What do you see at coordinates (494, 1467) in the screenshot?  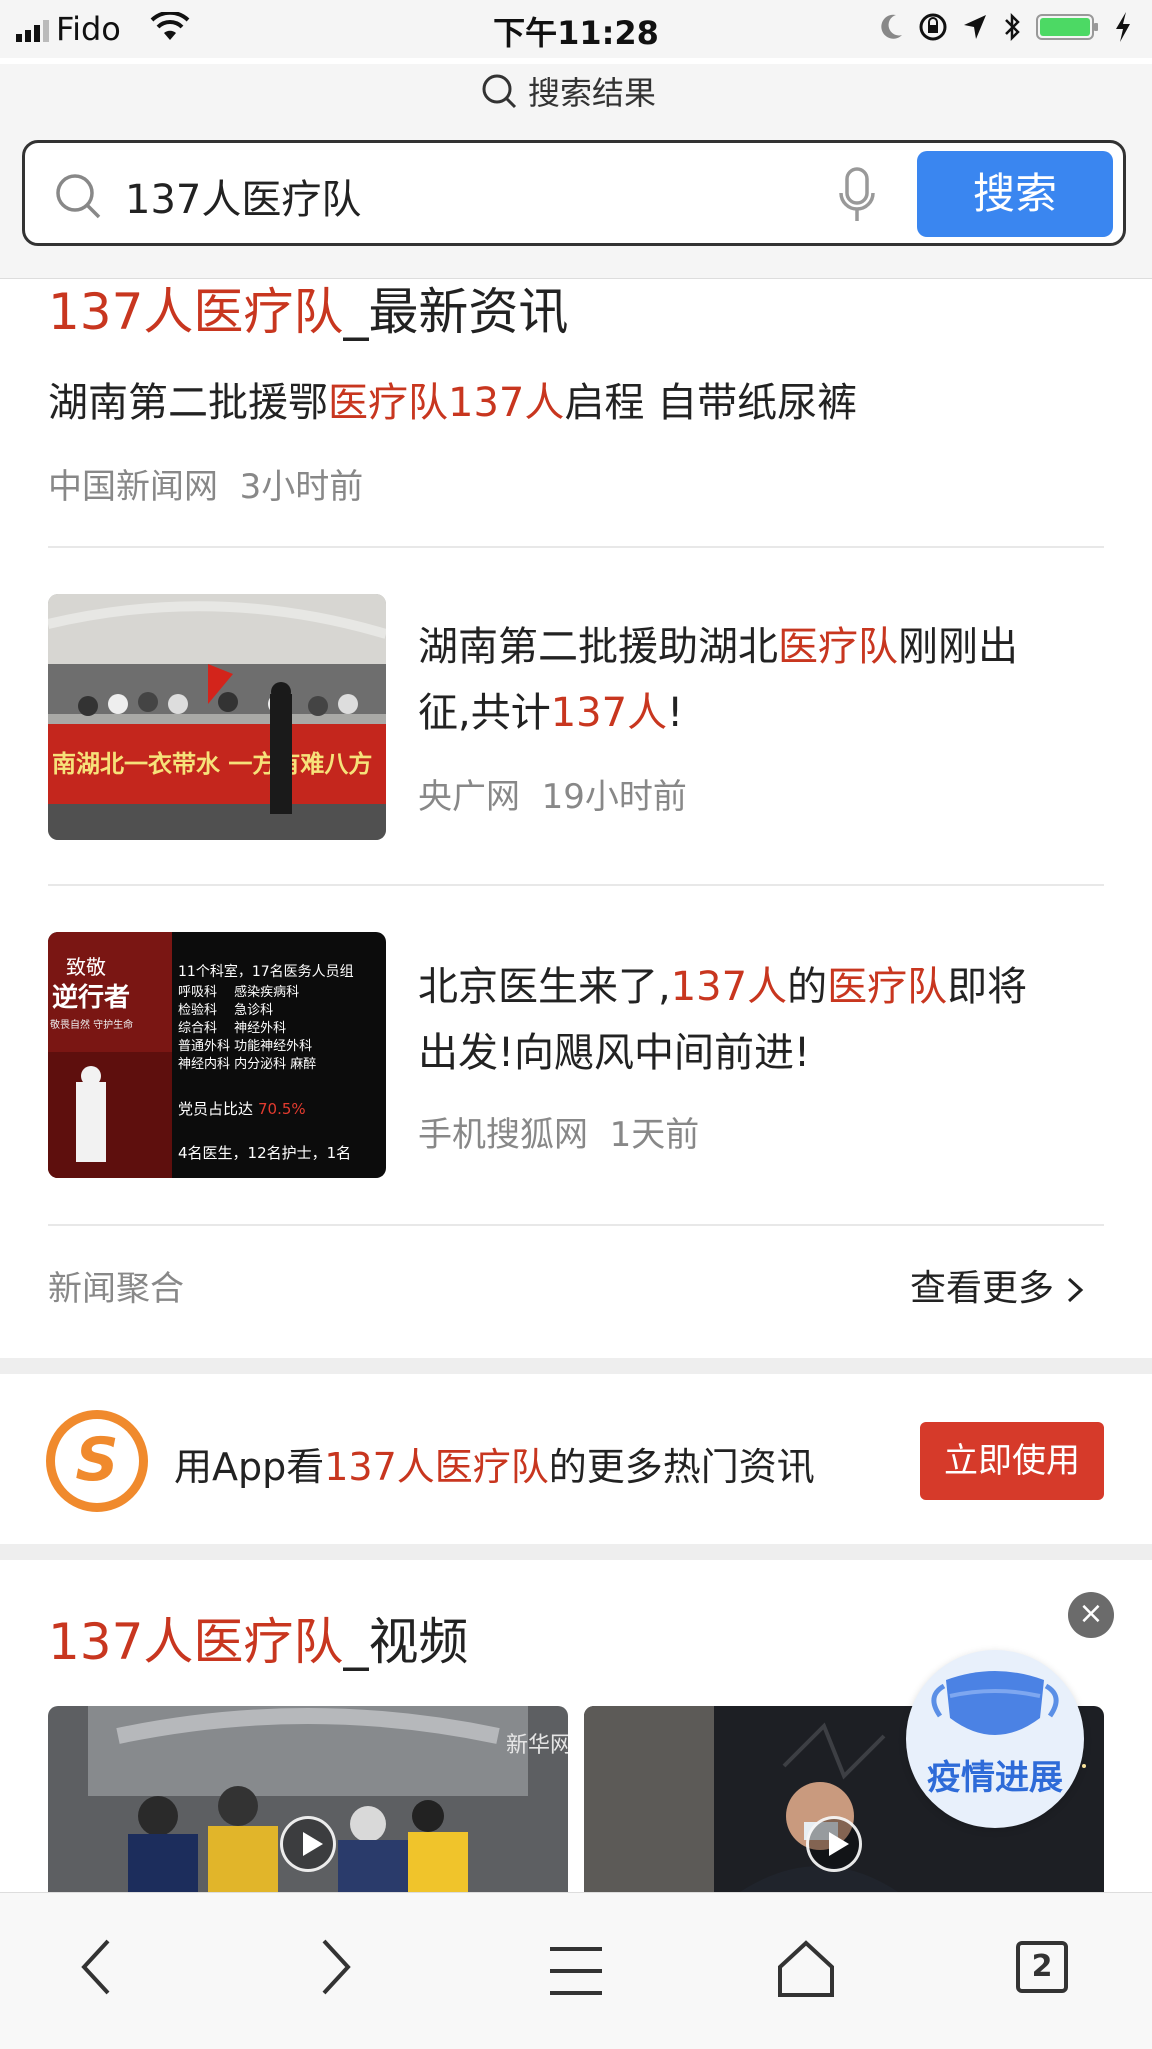 I see `app-promo-text: 用App看137人医疗队的更多热门资讯` at bounding box center [494, 1467].